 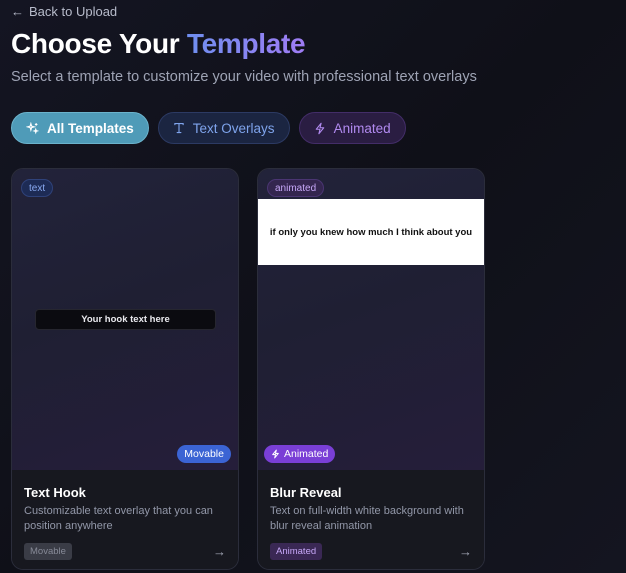 What do you see at coordinates (37, 188) in the screenshot?
I see `type-badge: text` at bounding box center [37, 188].